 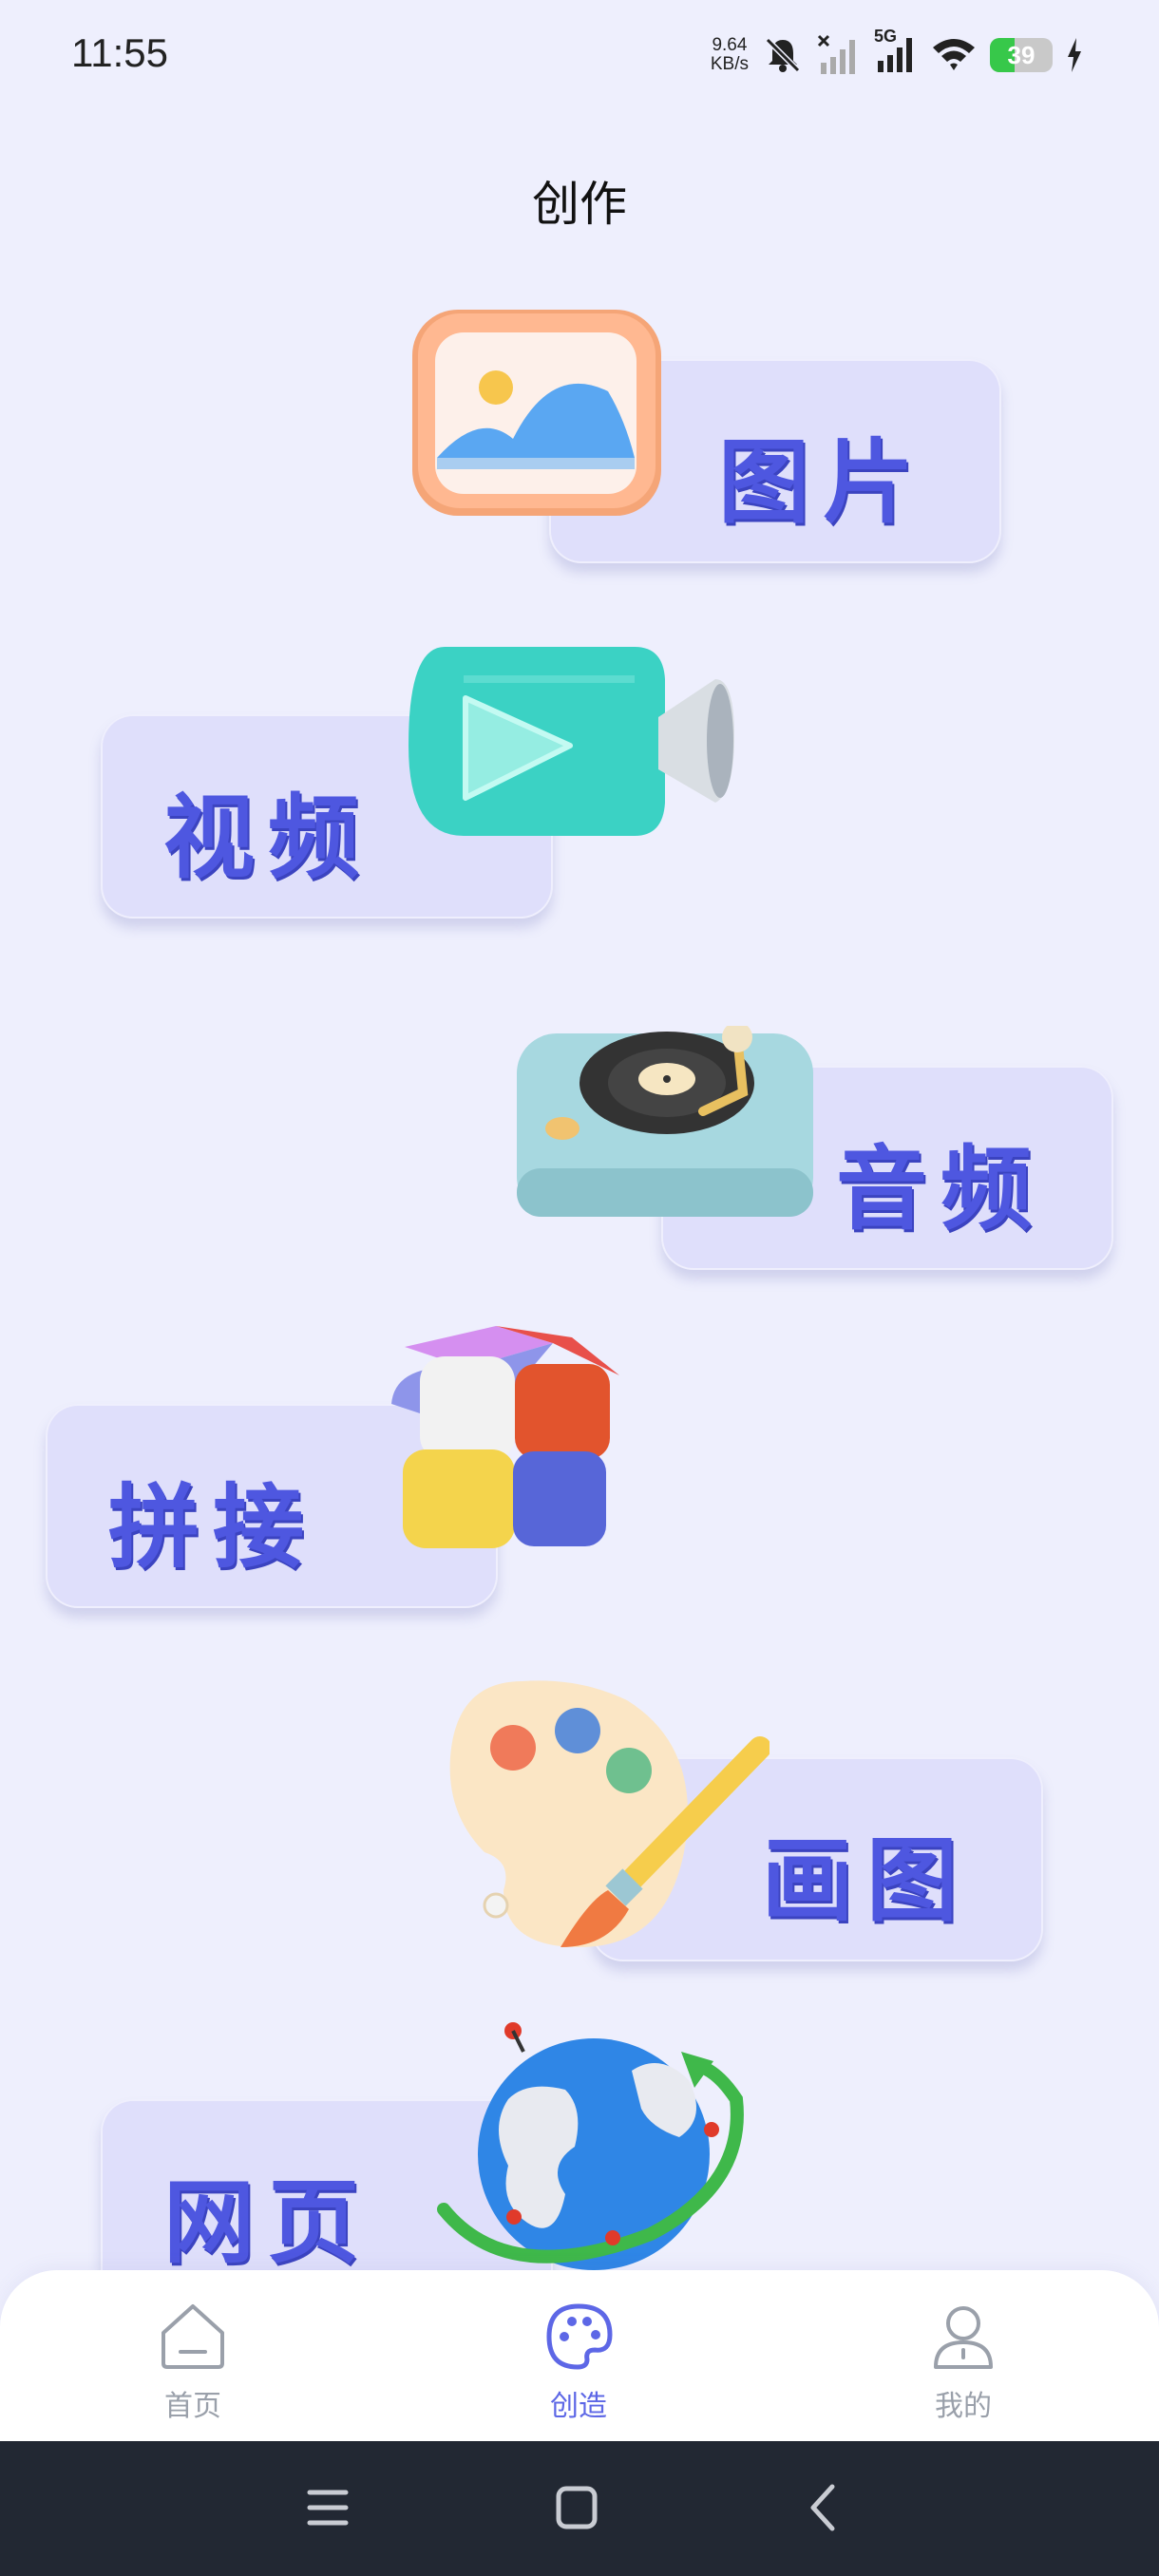 I want to click on menu-icon, so click(x=328, y=2507).